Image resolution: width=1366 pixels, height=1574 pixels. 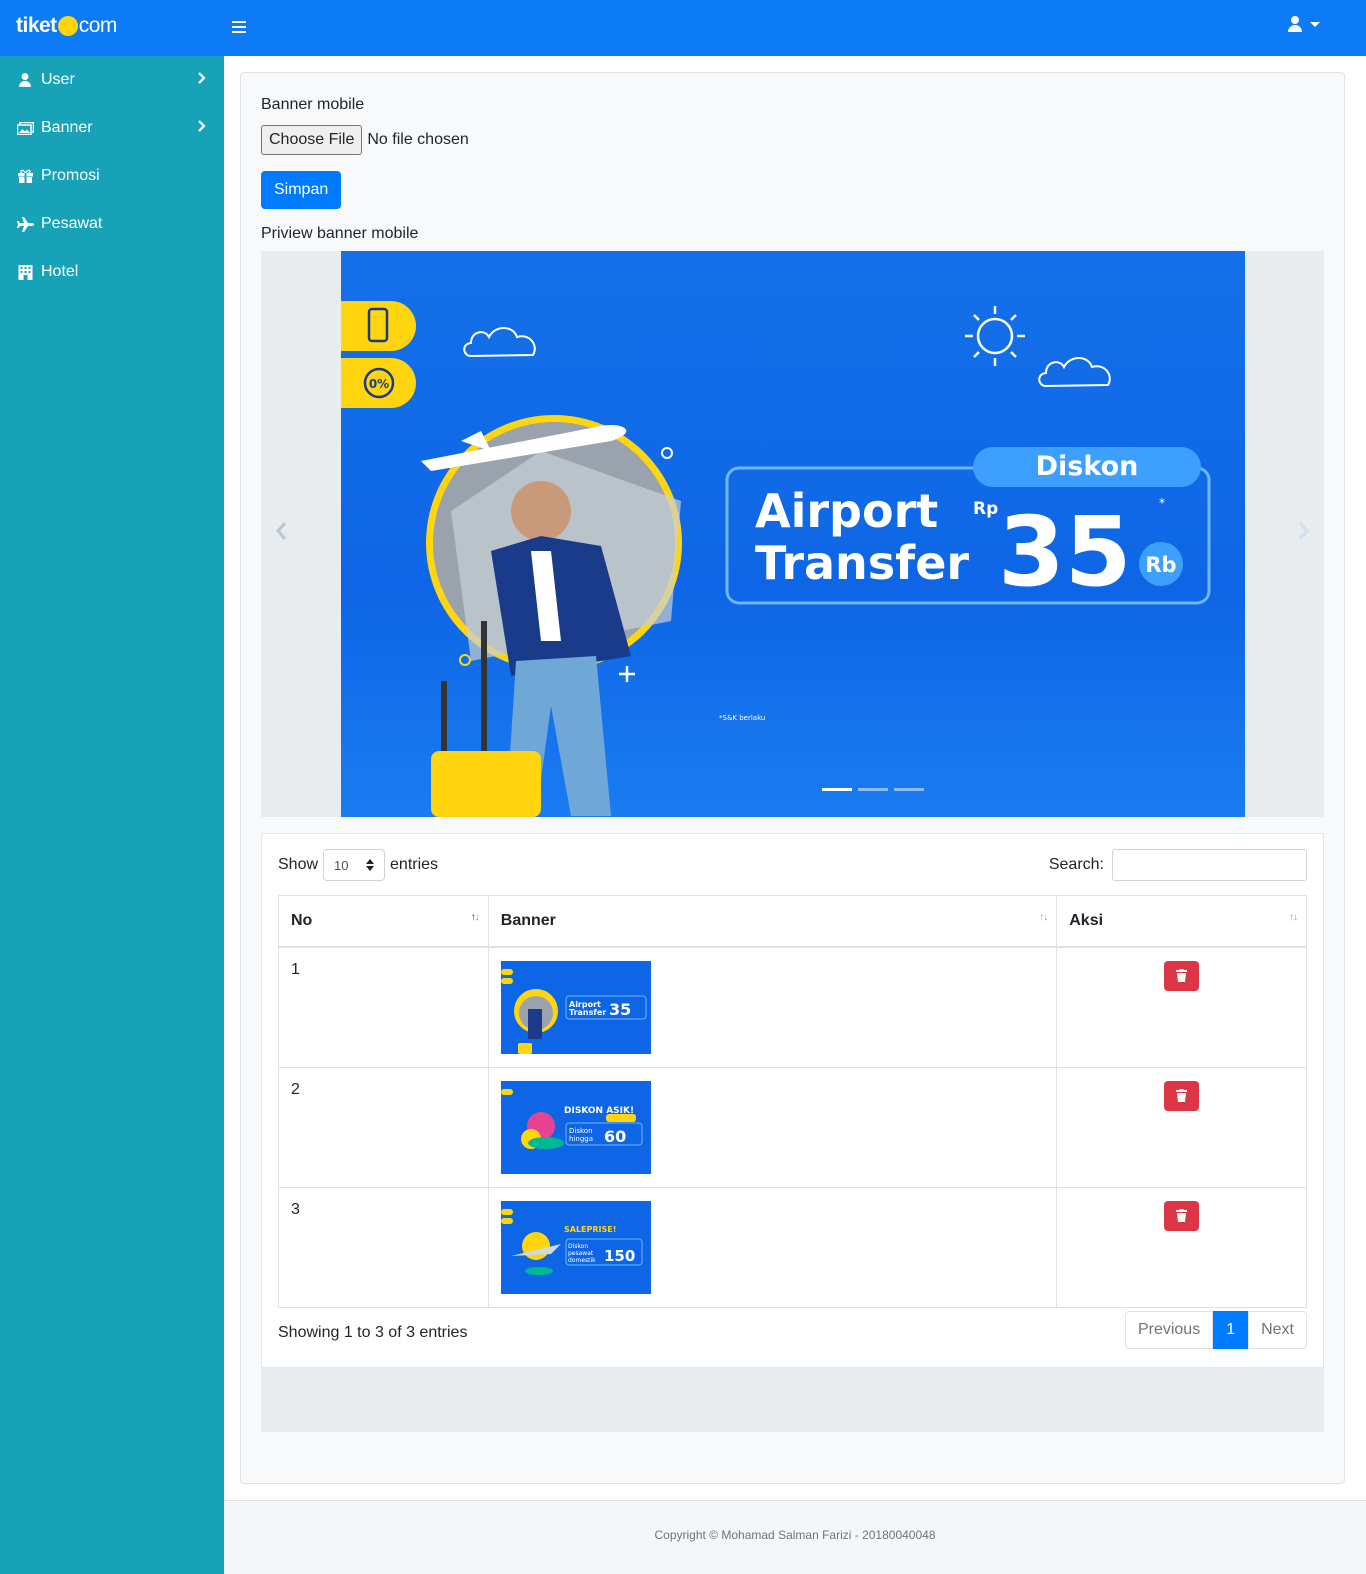 What do you see at coordinates (25, 224) in the screenshot?
I see `plane-icon` at bounding box center [25, 224].